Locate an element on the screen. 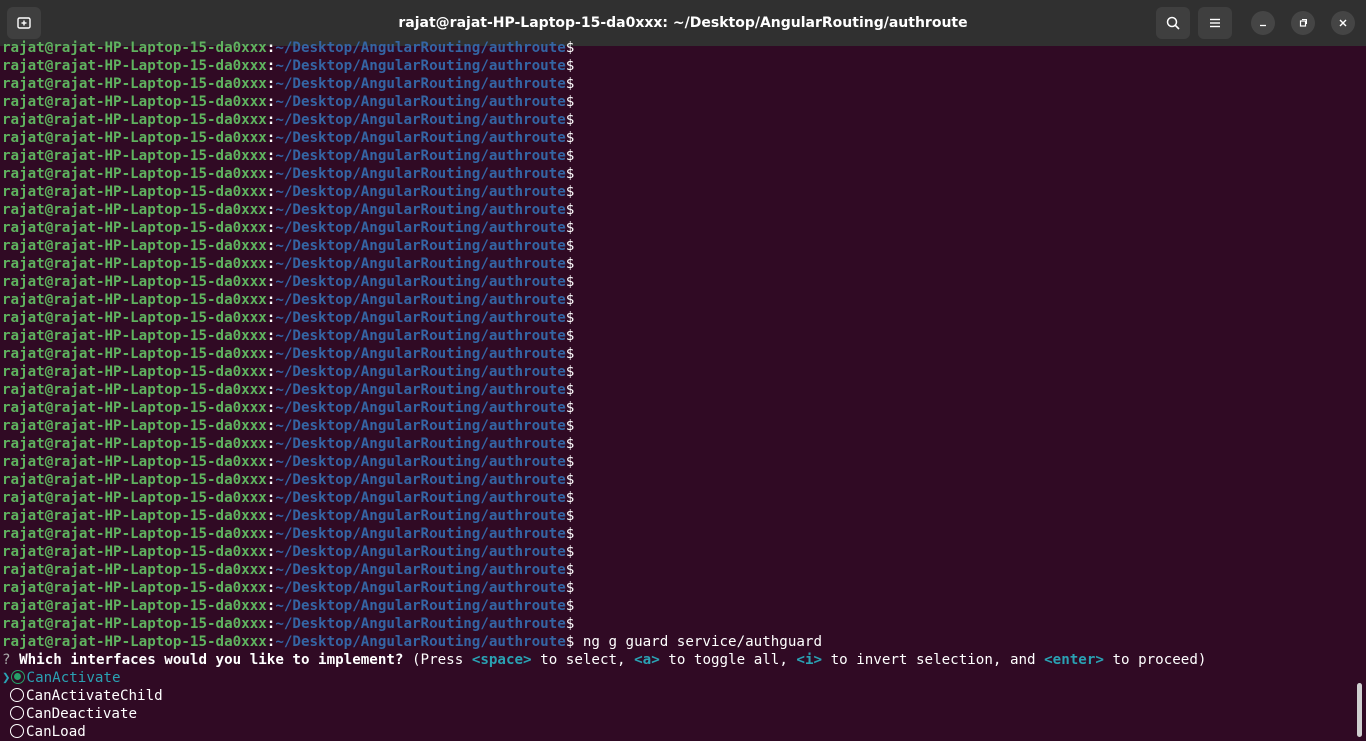 The height and width of the screenshot is (741, 1366). minimize-button is located at coordinates (1263, 23).